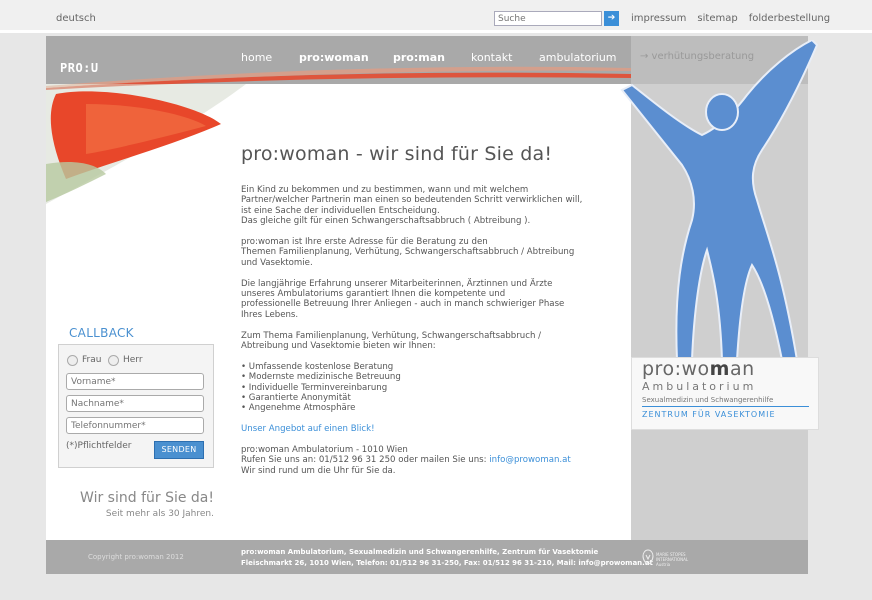 The height and width of the screenshot is (600, 872). I want to click on herr-label: Herr, so click(133, 360).